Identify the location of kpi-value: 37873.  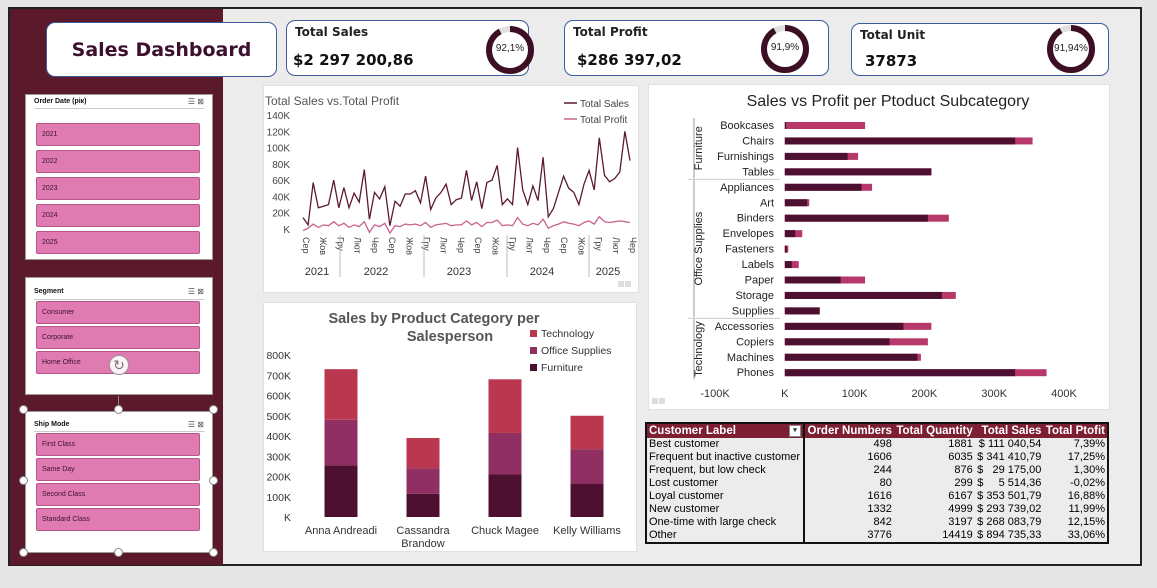
(891, 61).